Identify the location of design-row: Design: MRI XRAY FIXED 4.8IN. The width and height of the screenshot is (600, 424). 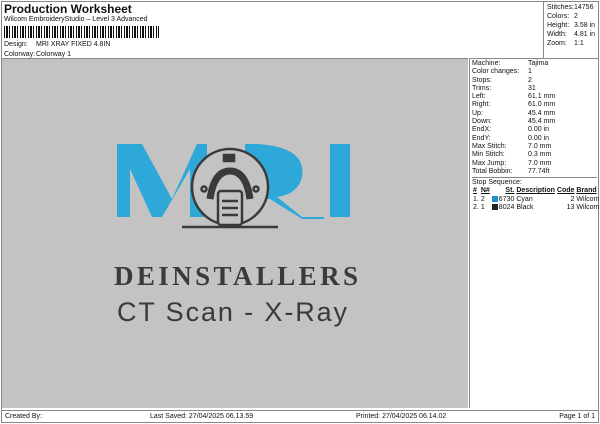
(57, 44).